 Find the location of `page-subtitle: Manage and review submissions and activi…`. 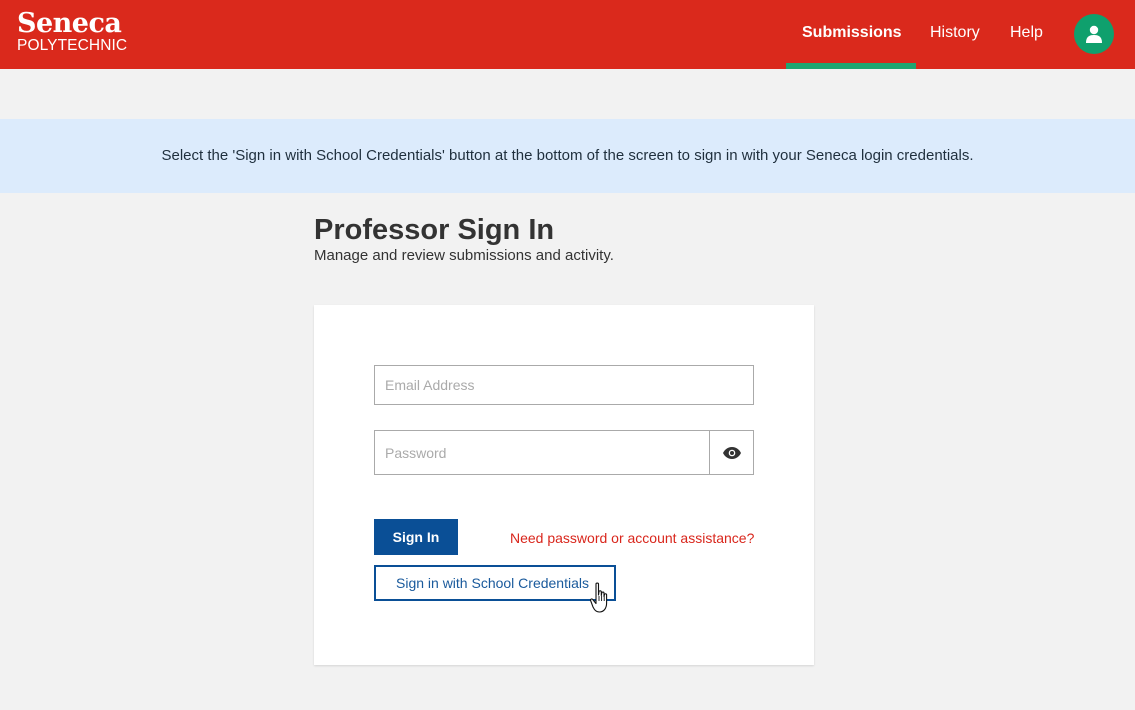

page-subtitle: Manage and review submissions and activi… is located at coordinates (464, 255).